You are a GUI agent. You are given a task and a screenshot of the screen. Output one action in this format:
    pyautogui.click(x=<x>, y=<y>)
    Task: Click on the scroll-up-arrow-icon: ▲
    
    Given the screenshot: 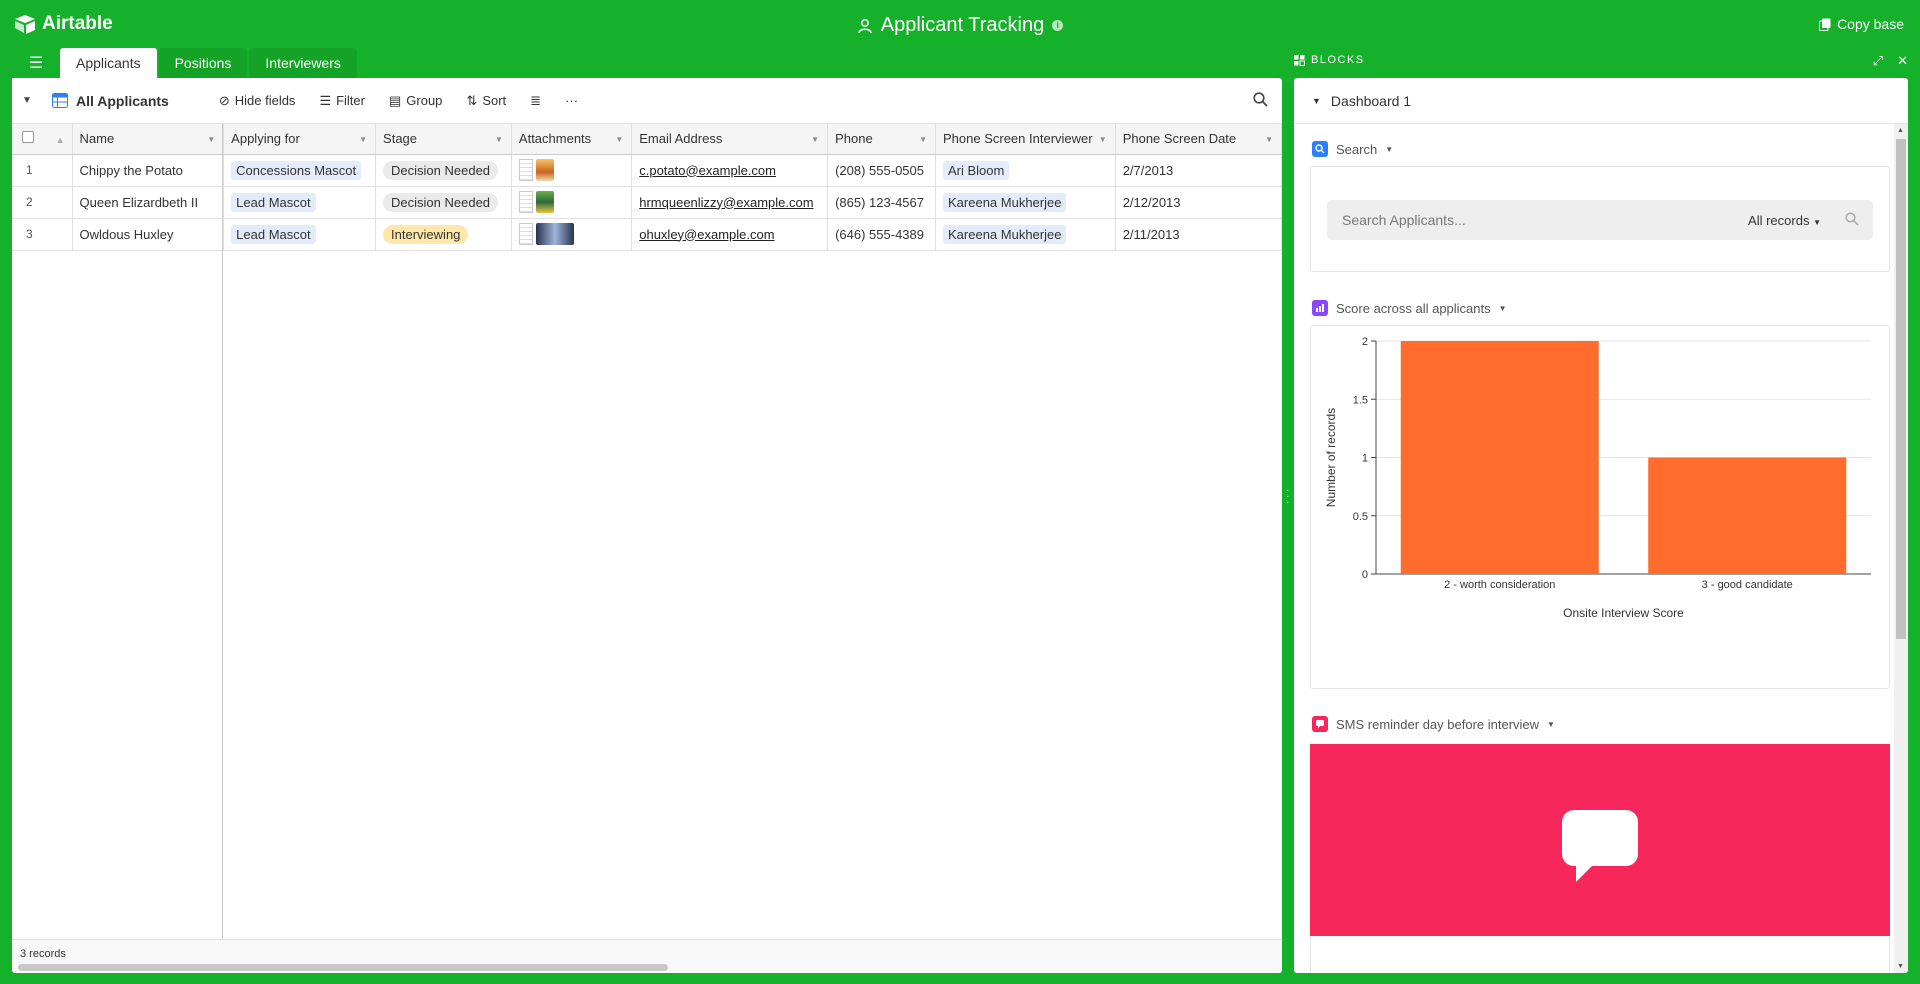 What is the action you would take?
    pyautogui.click(x=1900, y=130)
    